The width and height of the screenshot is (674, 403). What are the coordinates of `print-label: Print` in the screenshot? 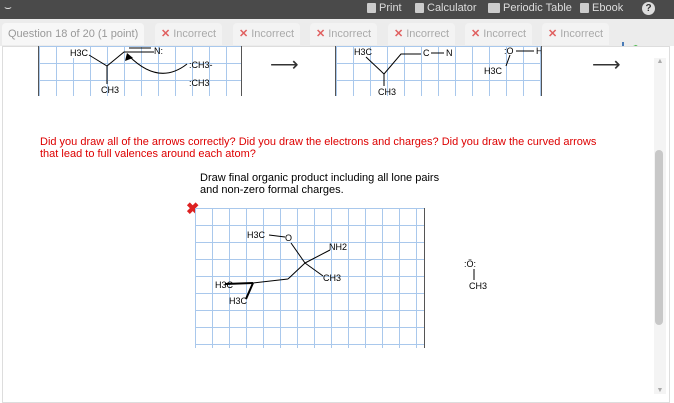 It's located at (390, 8).